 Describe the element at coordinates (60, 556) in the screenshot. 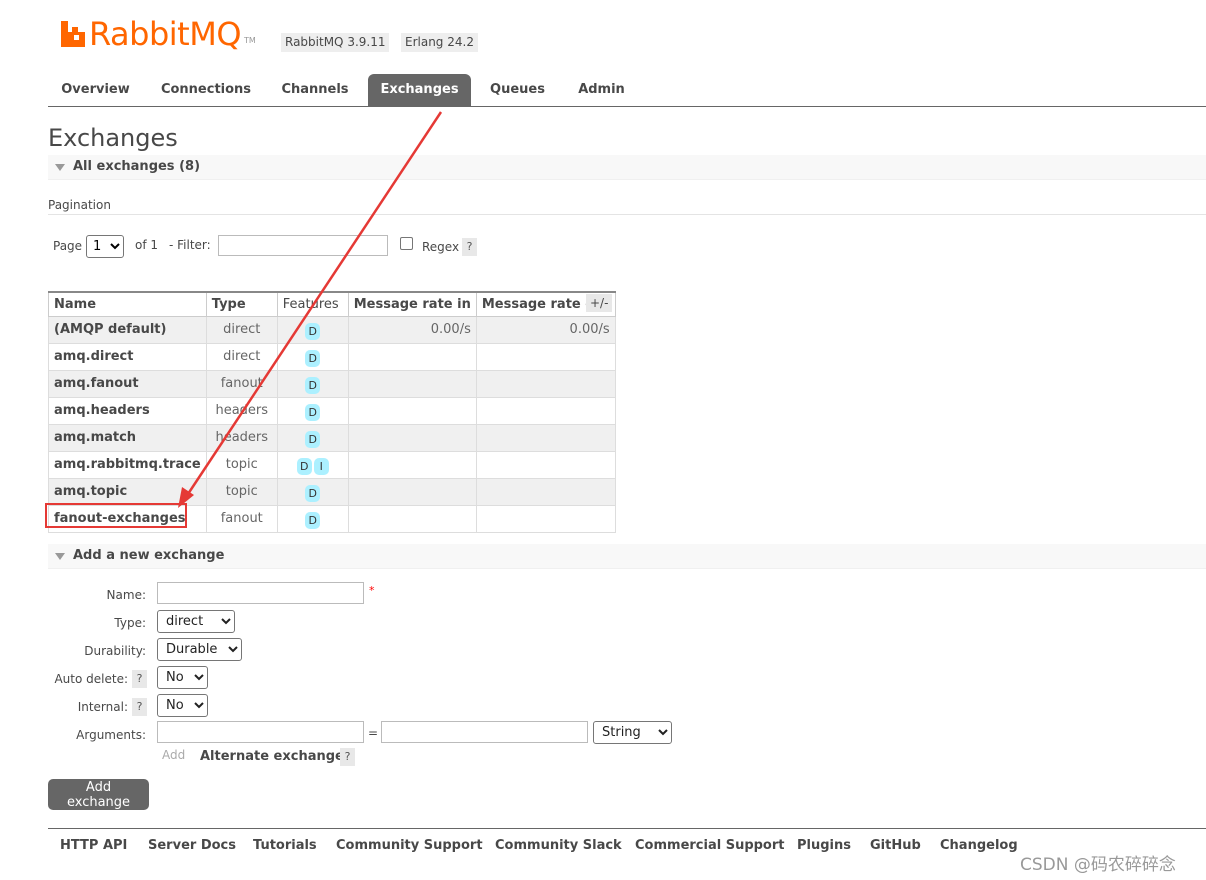

I see `collapse-triangle-icon` at that location.